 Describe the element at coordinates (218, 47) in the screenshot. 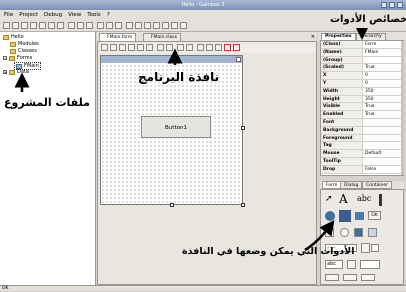

I see `lock-icon` at that location.